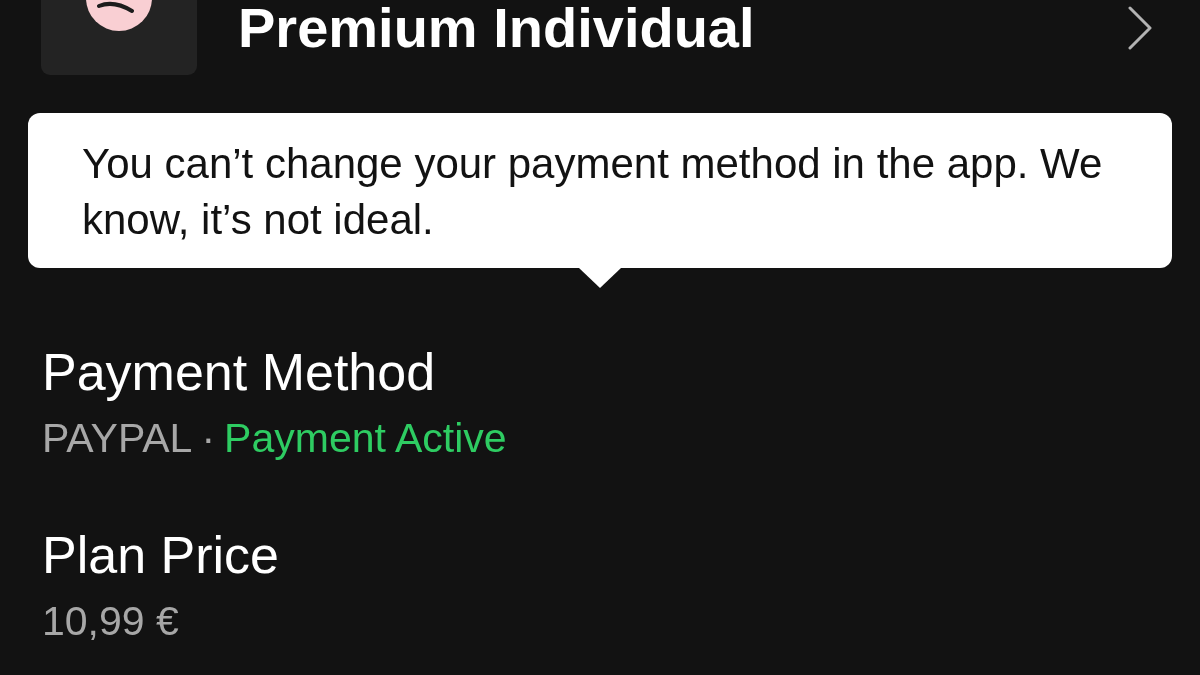 The width and height of the screenshot is (1200, 675). Describe the element at coordinates (117, 438) in the screenshot. I see `detail-value: PAYPAL` at that location.